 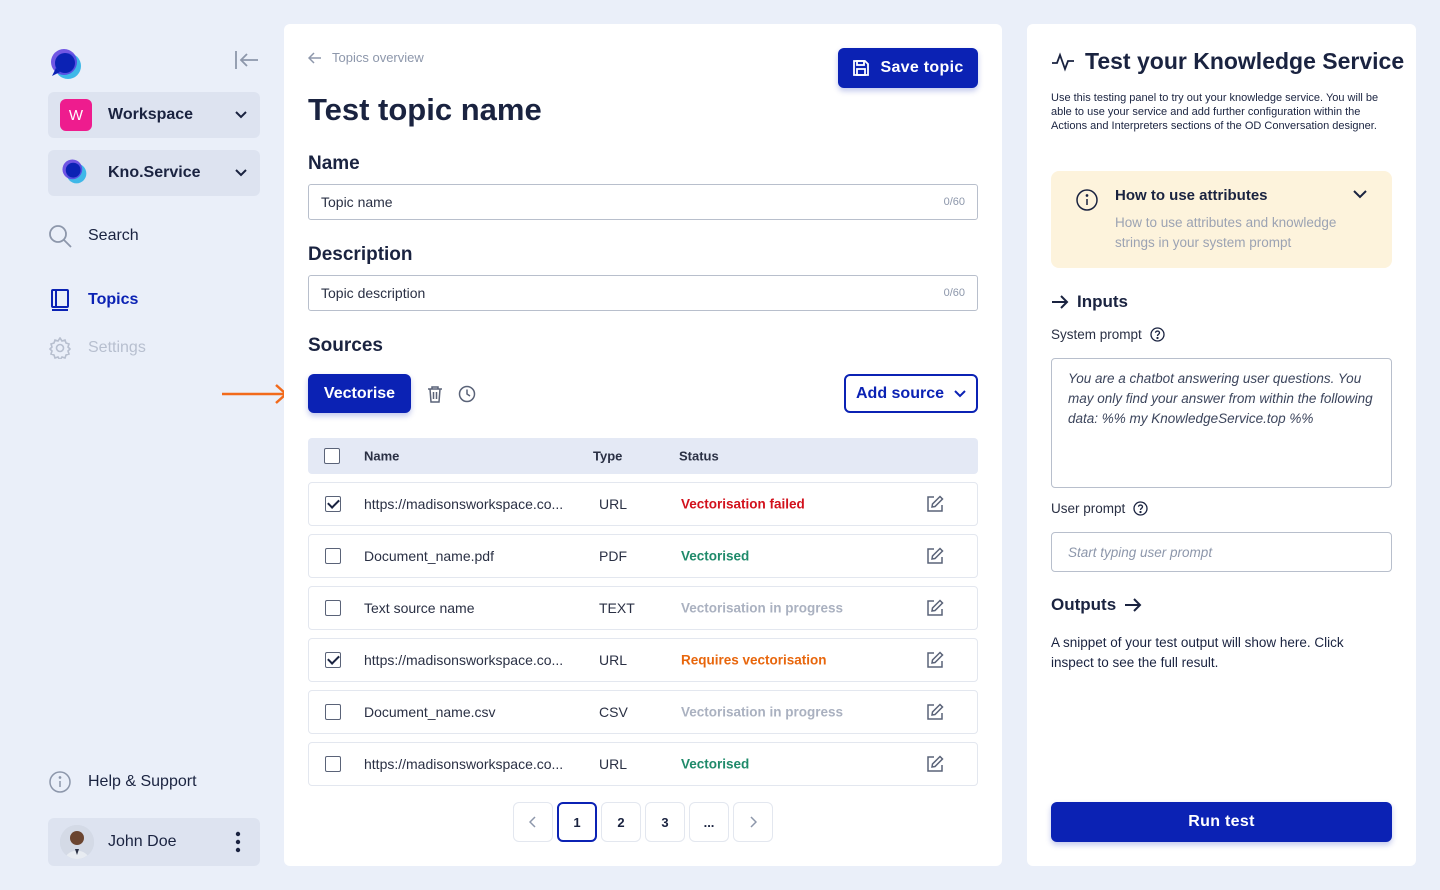 I want to click on save-icon, so click(x=861, y=68).